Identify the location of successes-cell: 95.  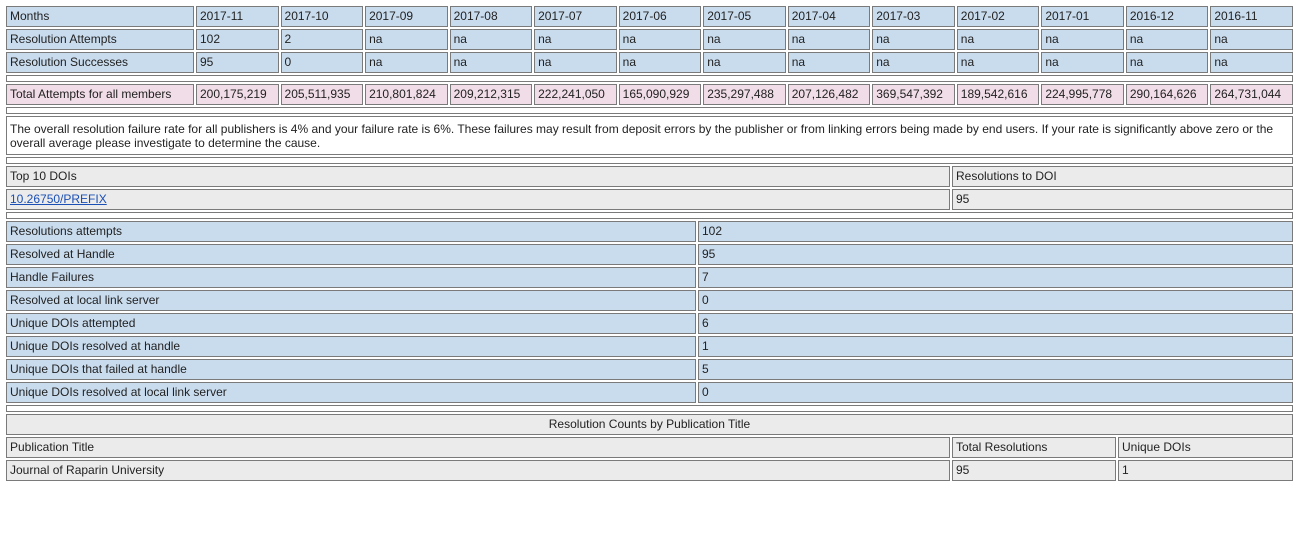
(237, 62).